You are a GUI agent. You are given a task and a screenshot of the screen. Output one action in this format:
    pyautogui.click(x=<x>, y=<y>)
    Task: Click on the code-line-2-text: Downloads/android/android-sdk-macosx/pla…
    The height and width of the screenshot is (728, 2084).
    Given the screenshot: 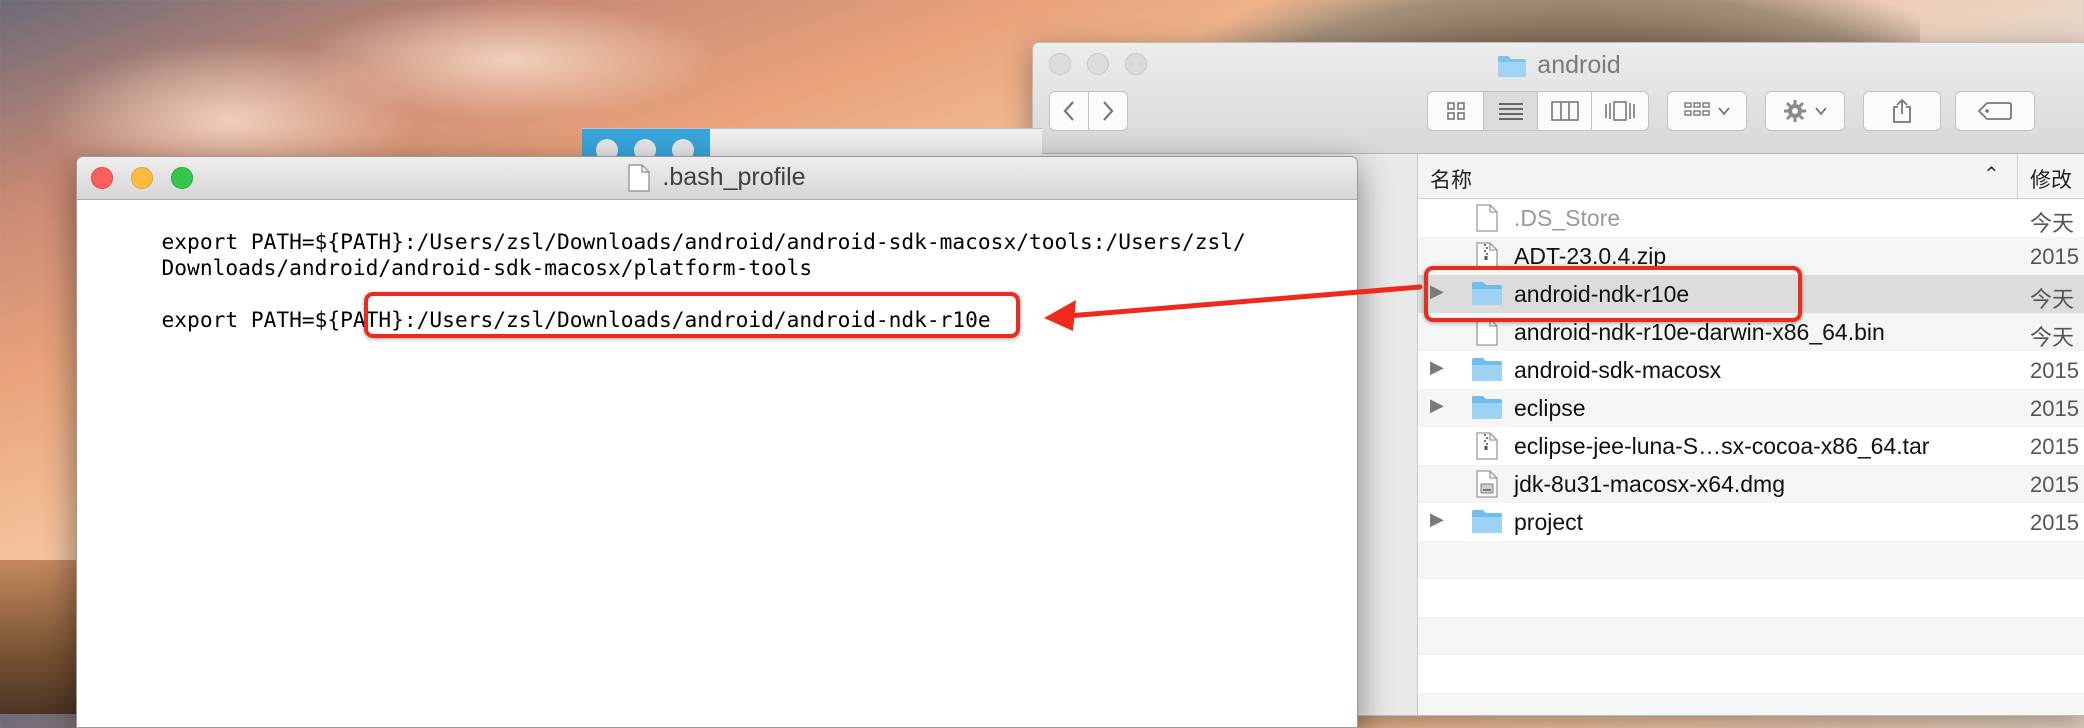 What is the action you would take?
    pyautogui.click(x=487, y=267)
    